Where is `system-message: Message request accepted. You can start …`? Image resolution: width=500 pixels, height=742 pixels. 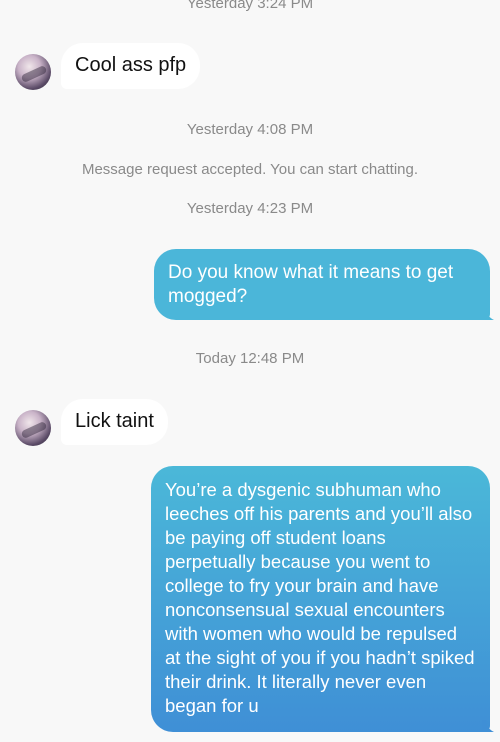 system-message: Message request accepted. You can start … is located at coordinates (250, 169).